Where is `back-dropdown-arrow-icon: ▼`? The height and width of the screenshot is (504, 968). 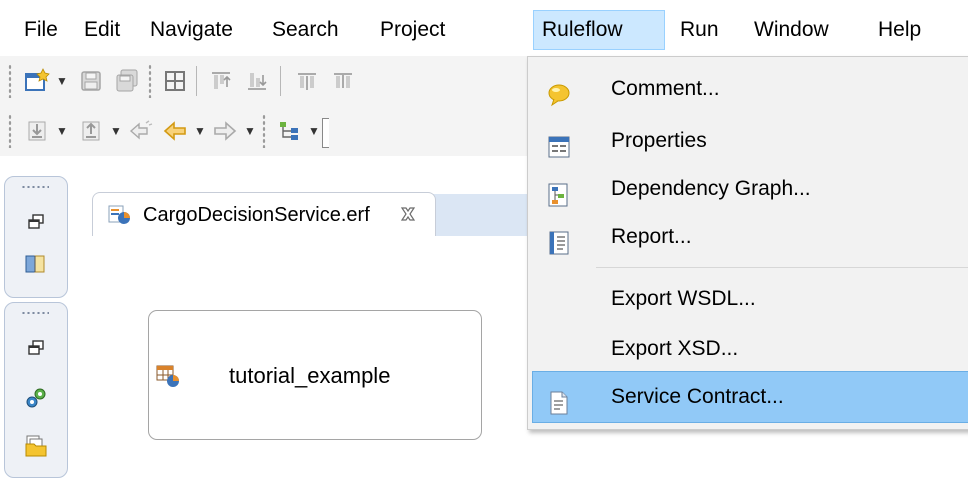
back-dropdown-arrow-icon: ▼ is located at coordinates (200, 131).